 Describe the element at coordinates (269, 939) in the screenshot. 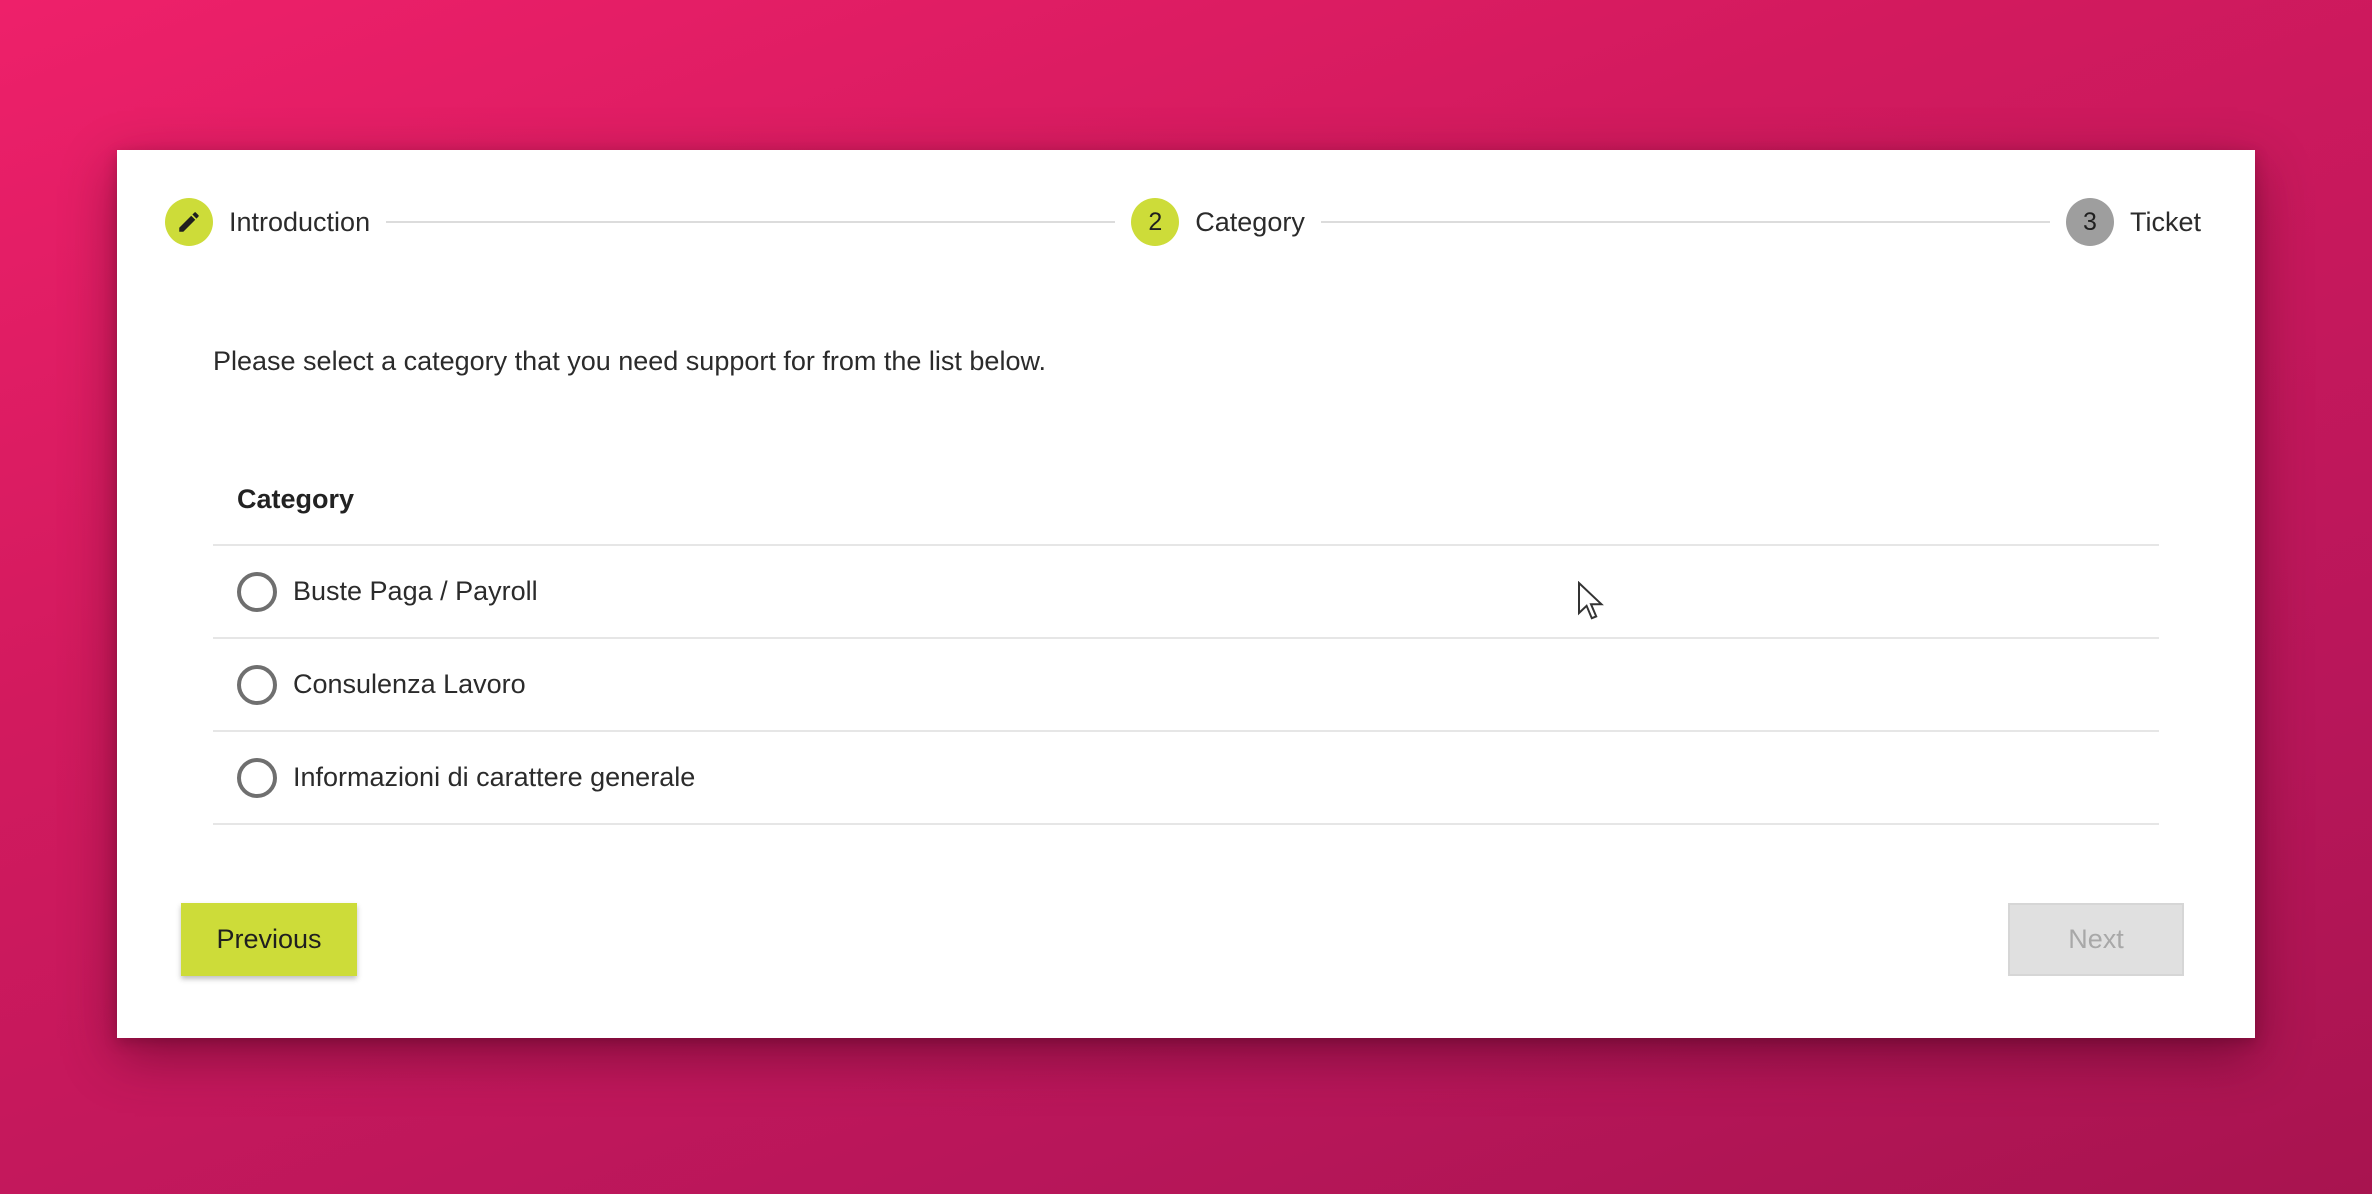

I see `previous-button: Previous` at that location.